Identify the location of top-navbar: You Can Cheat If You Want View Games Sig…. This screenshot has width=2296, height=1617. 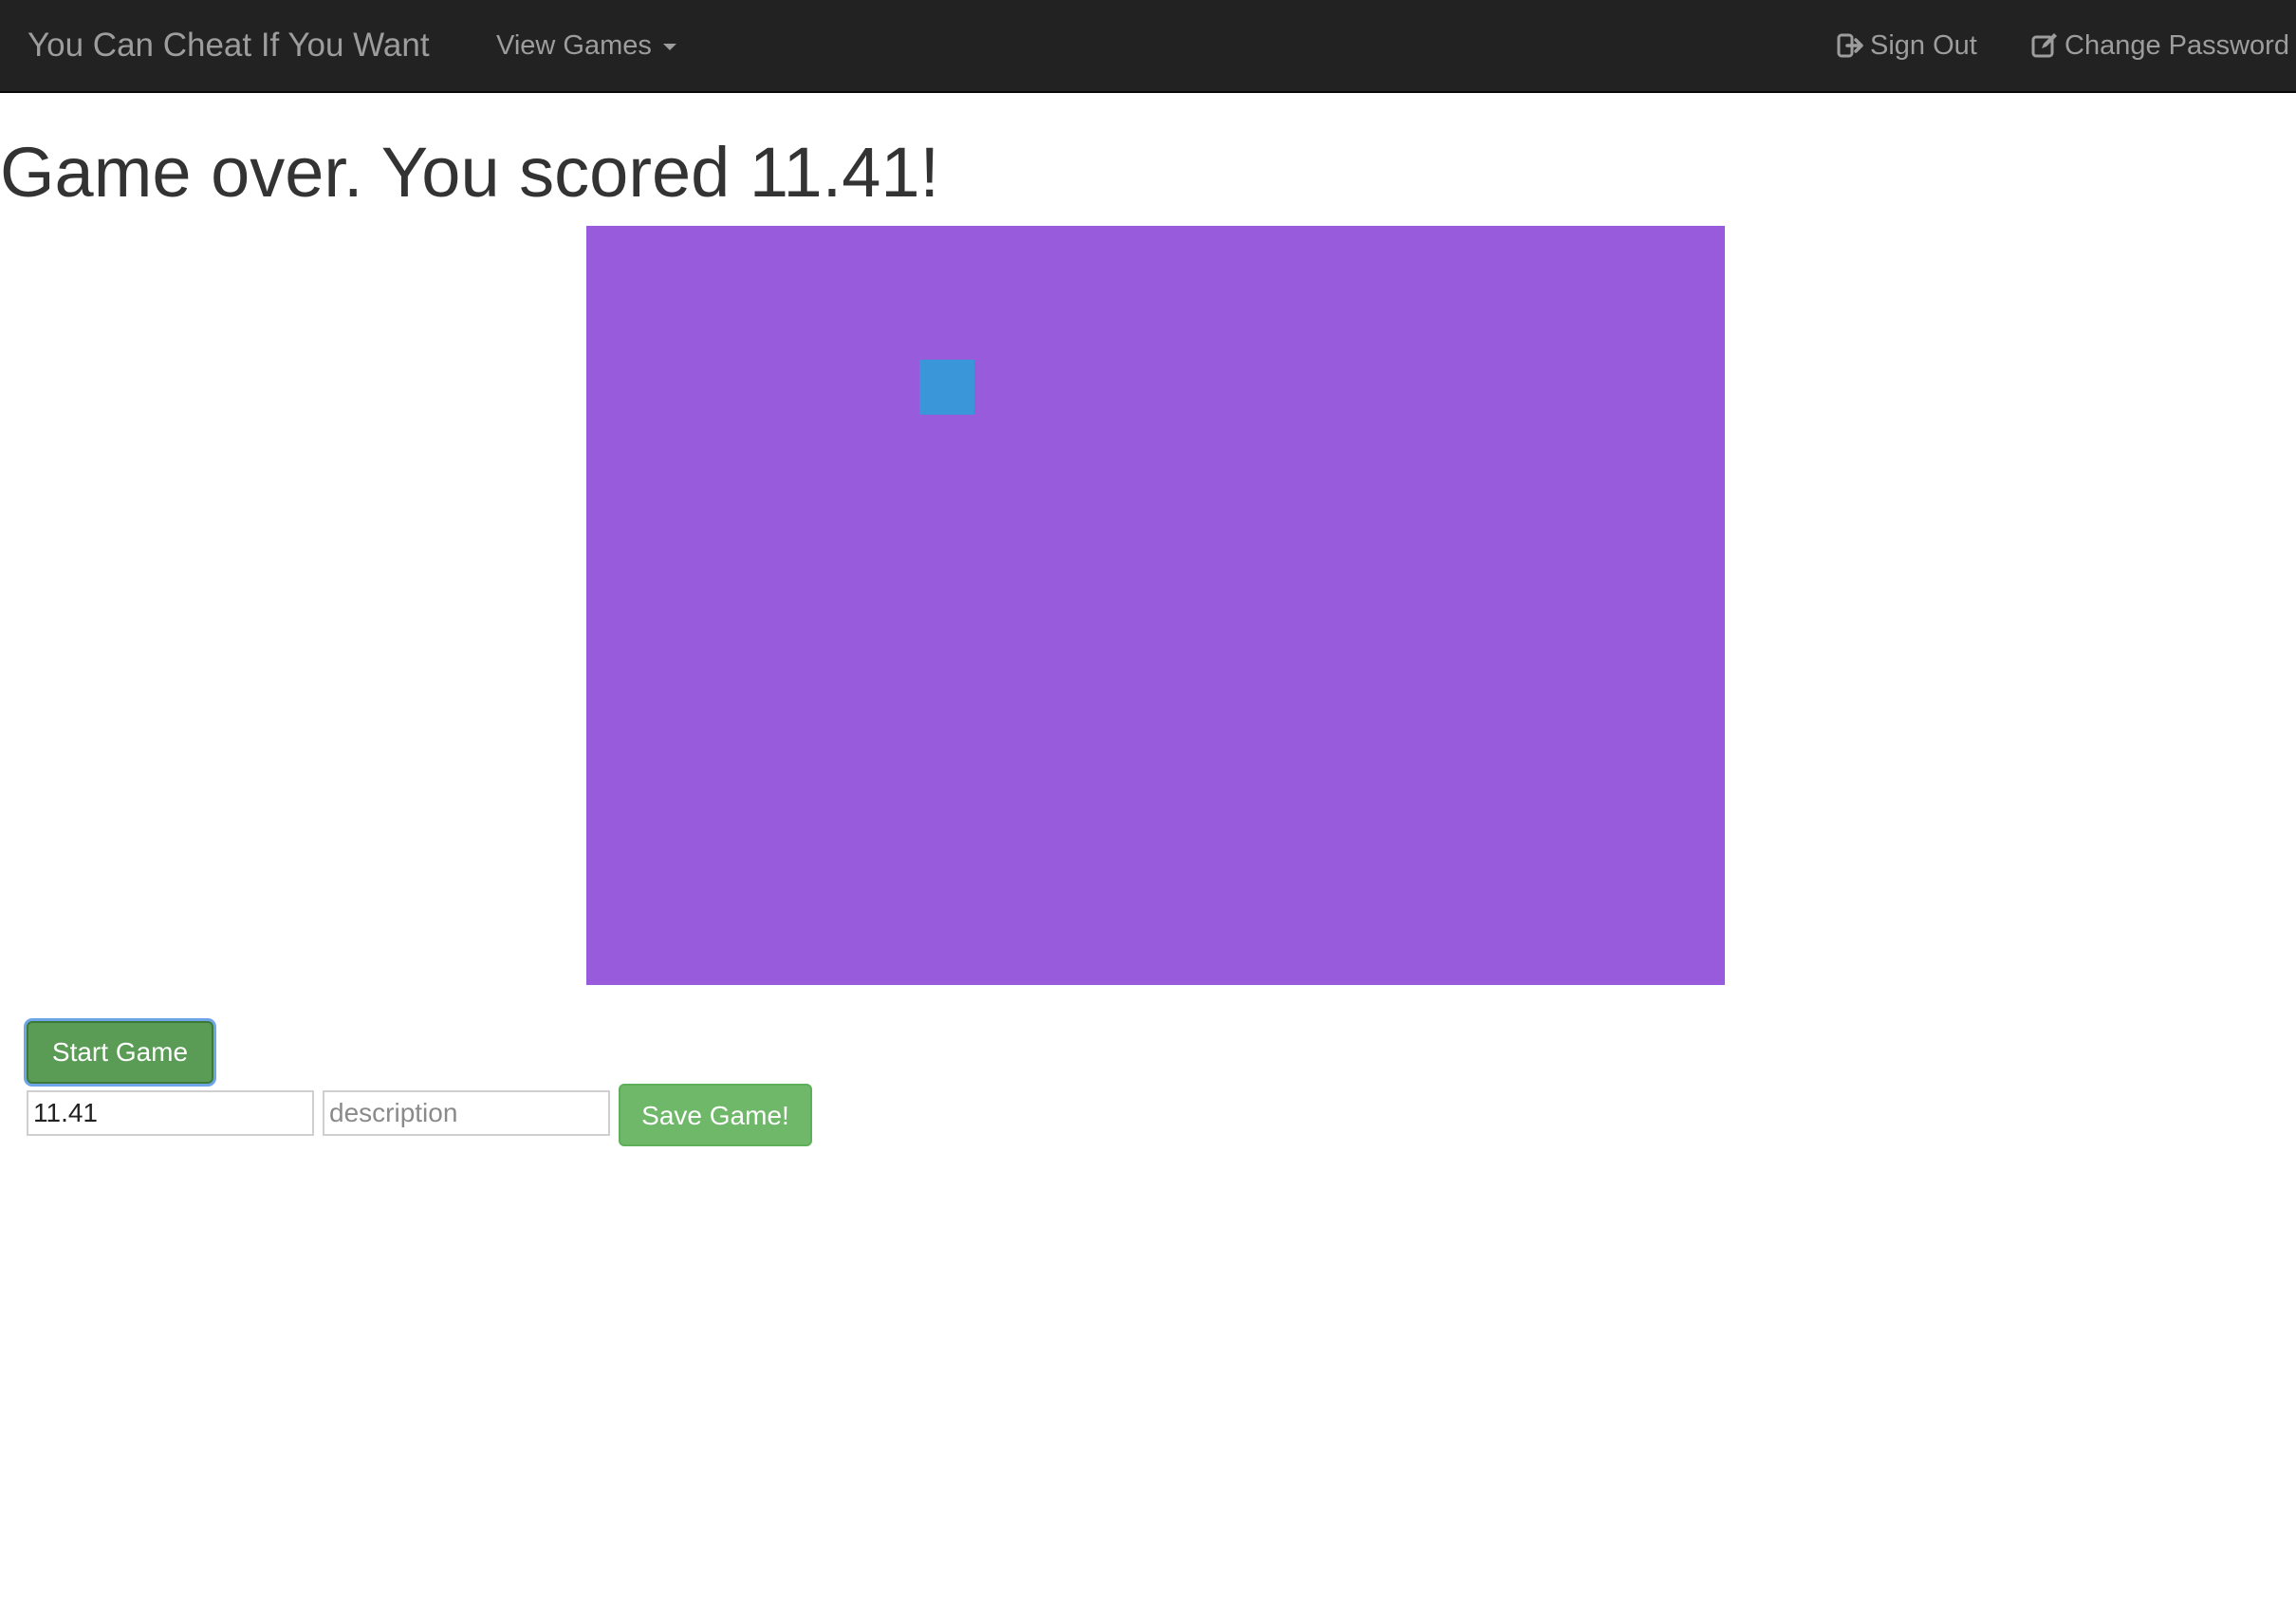
(1148, 46).